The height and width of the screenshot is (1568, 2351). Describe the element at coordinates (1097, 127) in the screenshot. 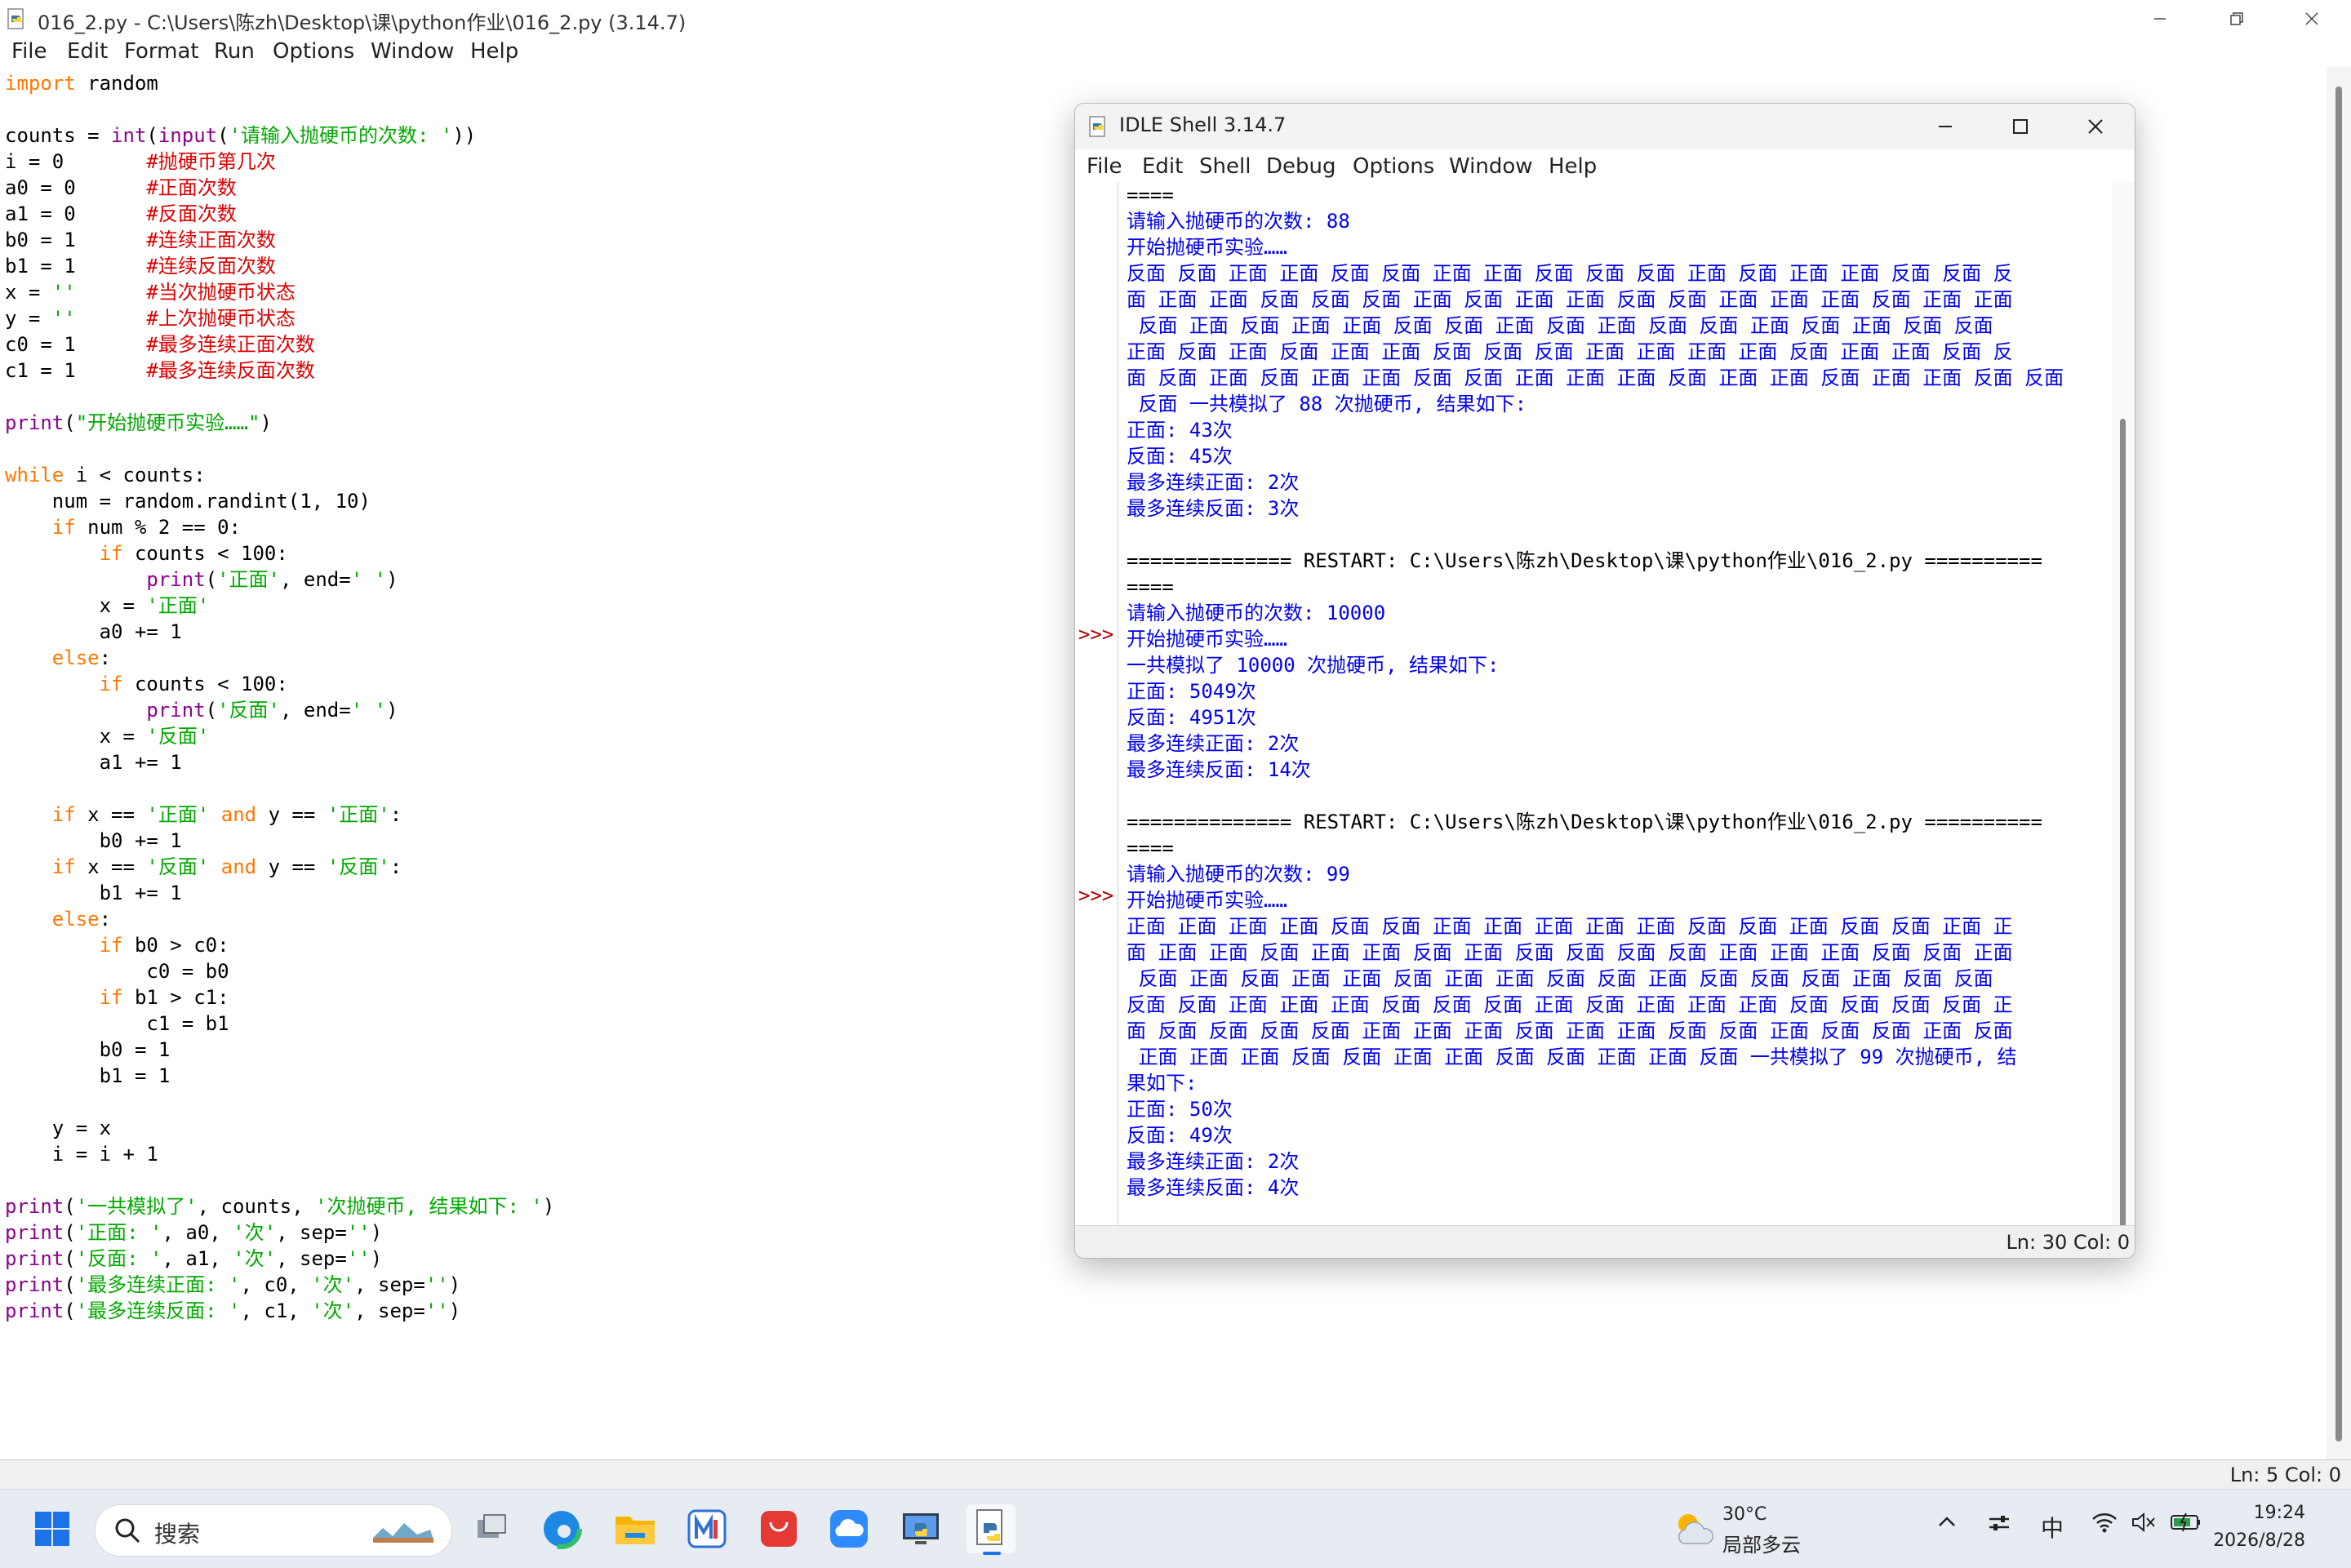

I see `python-icon` at that location.